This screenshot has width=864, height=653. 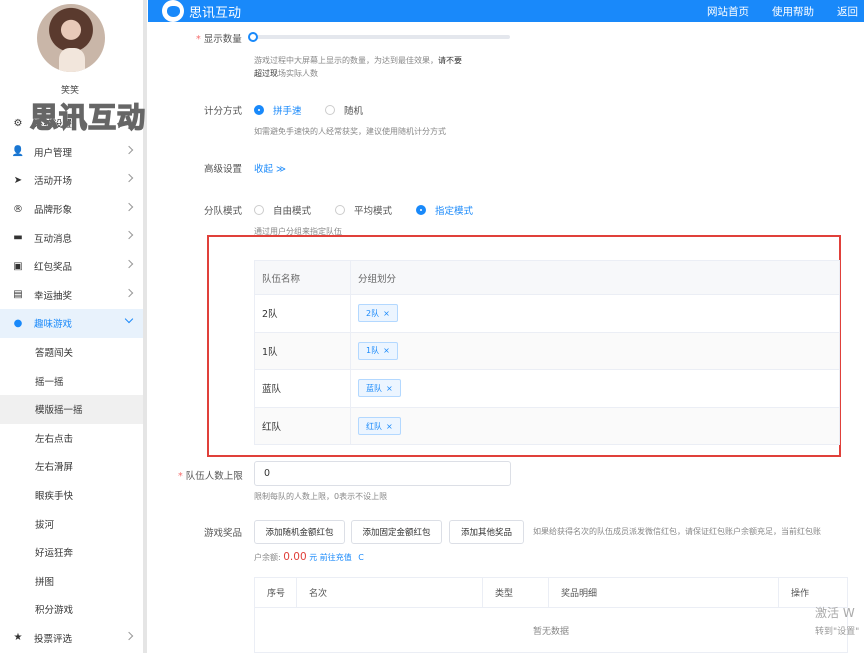 I want to click on nav-help-link: 使用帮助, so click(x=793, y=11).